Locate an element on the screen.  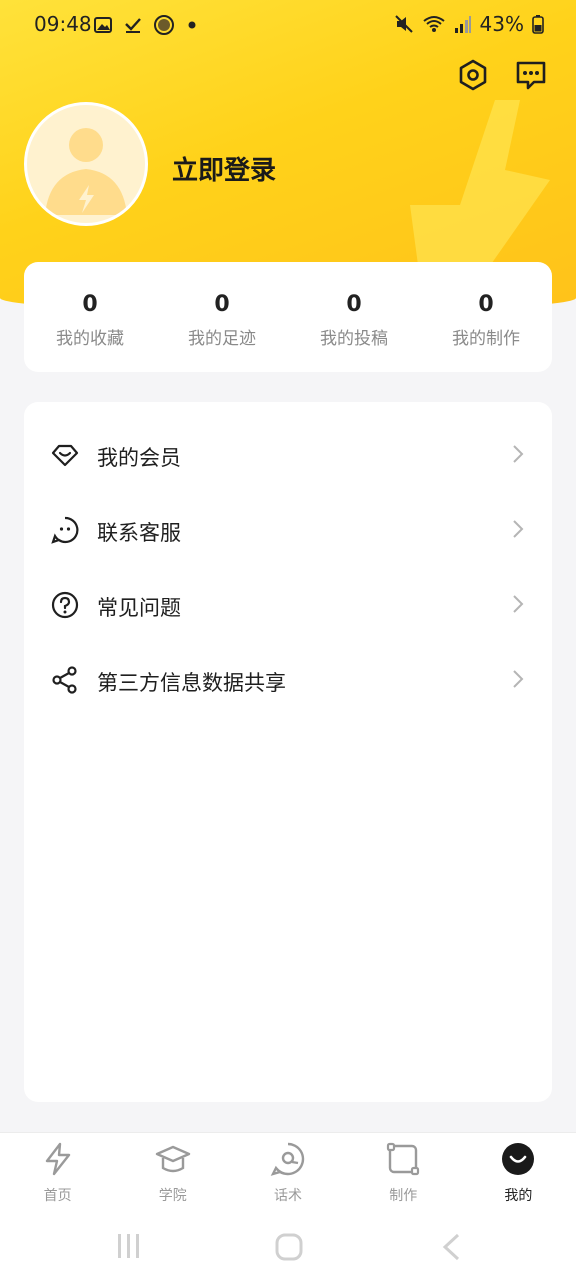
menu-item-customer-service: 联系客服 is located at coordinates (288, 529).